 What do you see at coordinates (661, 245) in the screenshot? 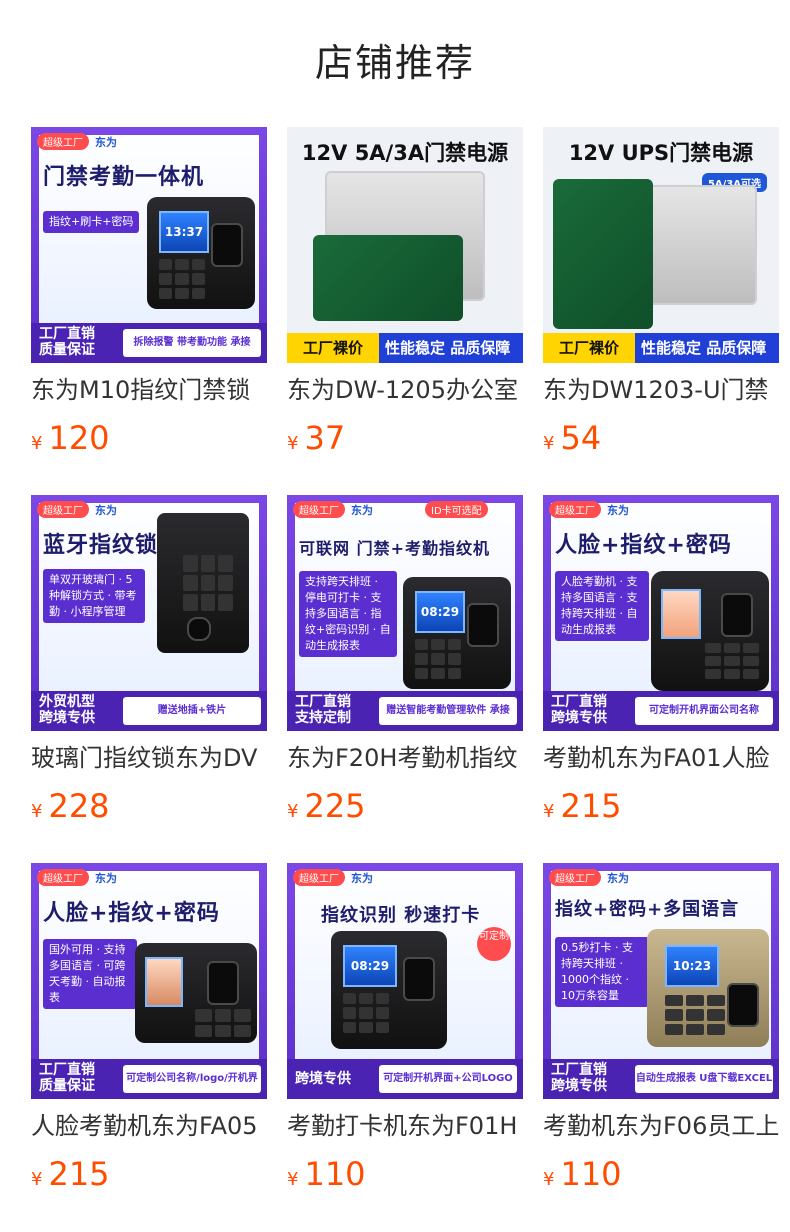
I see `product-thumbnail: 12V UPS门禁电源 5A/3A可选 工厂裸价 性能稳定 品质保障` at bounding box center [661, 245].